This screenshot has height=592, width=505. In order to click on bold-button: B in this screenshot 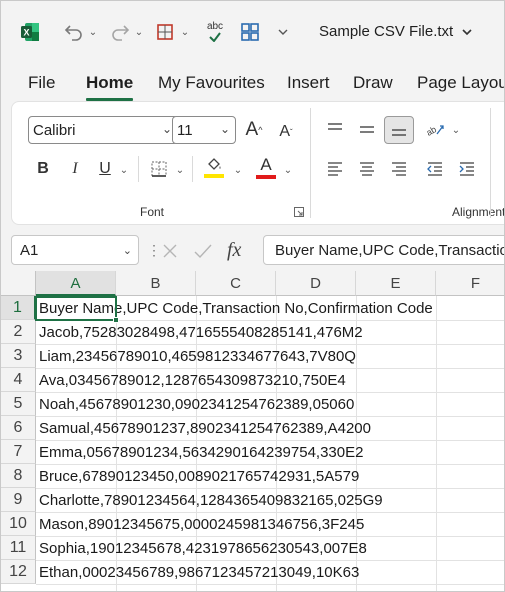, I will do `click(43, 169)`.